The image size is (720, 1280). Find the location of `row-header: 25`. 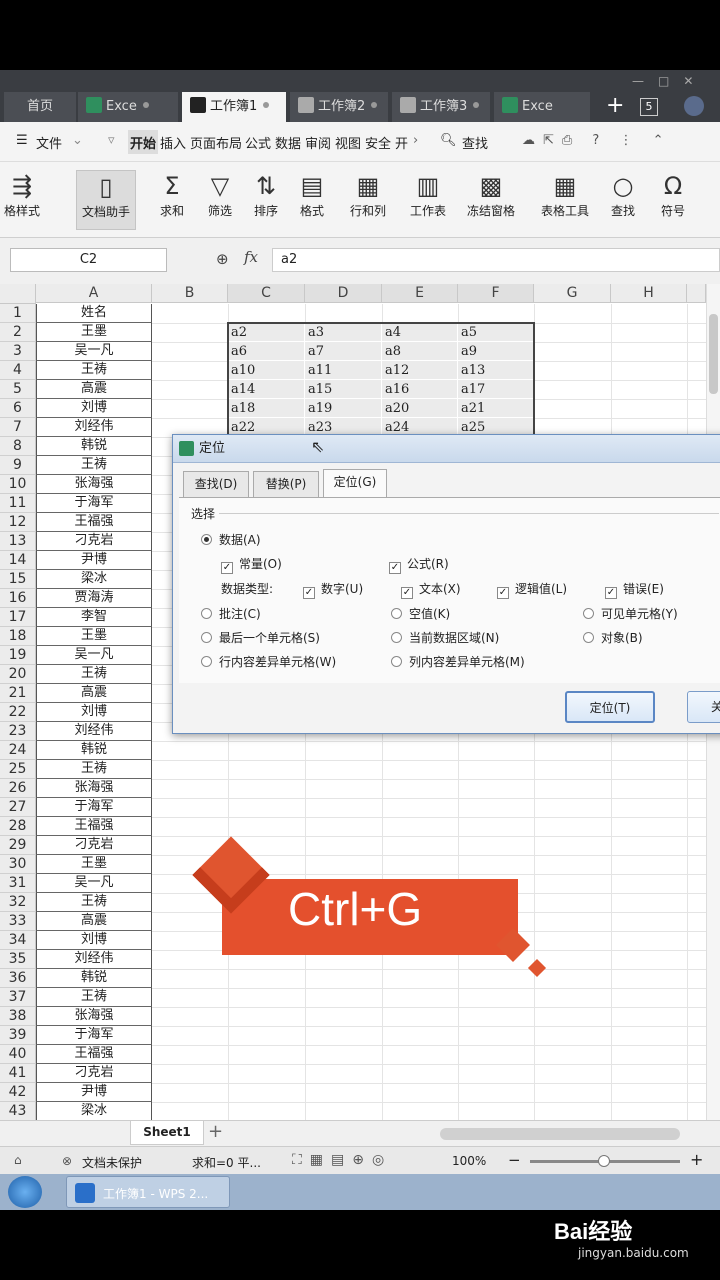

row-header: 25 is located at coordinates (18, 769).